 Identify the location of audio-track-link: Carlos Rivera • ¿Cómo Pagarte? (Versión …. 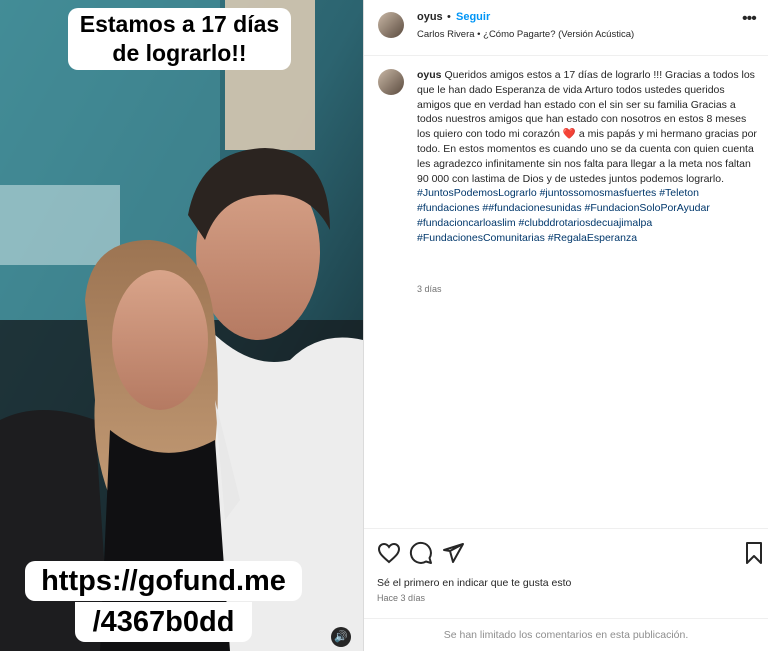
(525, 34).